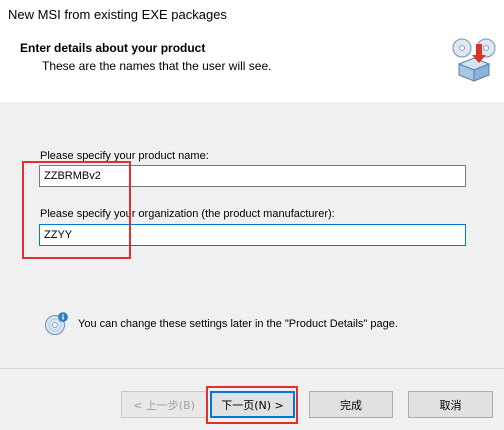 The height and width of the screenshot is (430, 504). I want to click on product-name-input, so click(252, 176).